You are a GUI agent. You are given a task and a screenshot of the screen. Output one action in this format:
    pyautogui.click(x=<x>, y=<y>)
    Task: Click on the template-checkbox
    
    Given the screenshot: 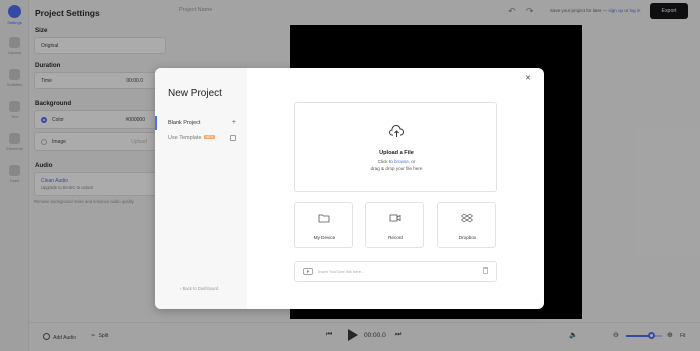 What is the action you would take?
    pyautogui.click(x=233, y=138)
    